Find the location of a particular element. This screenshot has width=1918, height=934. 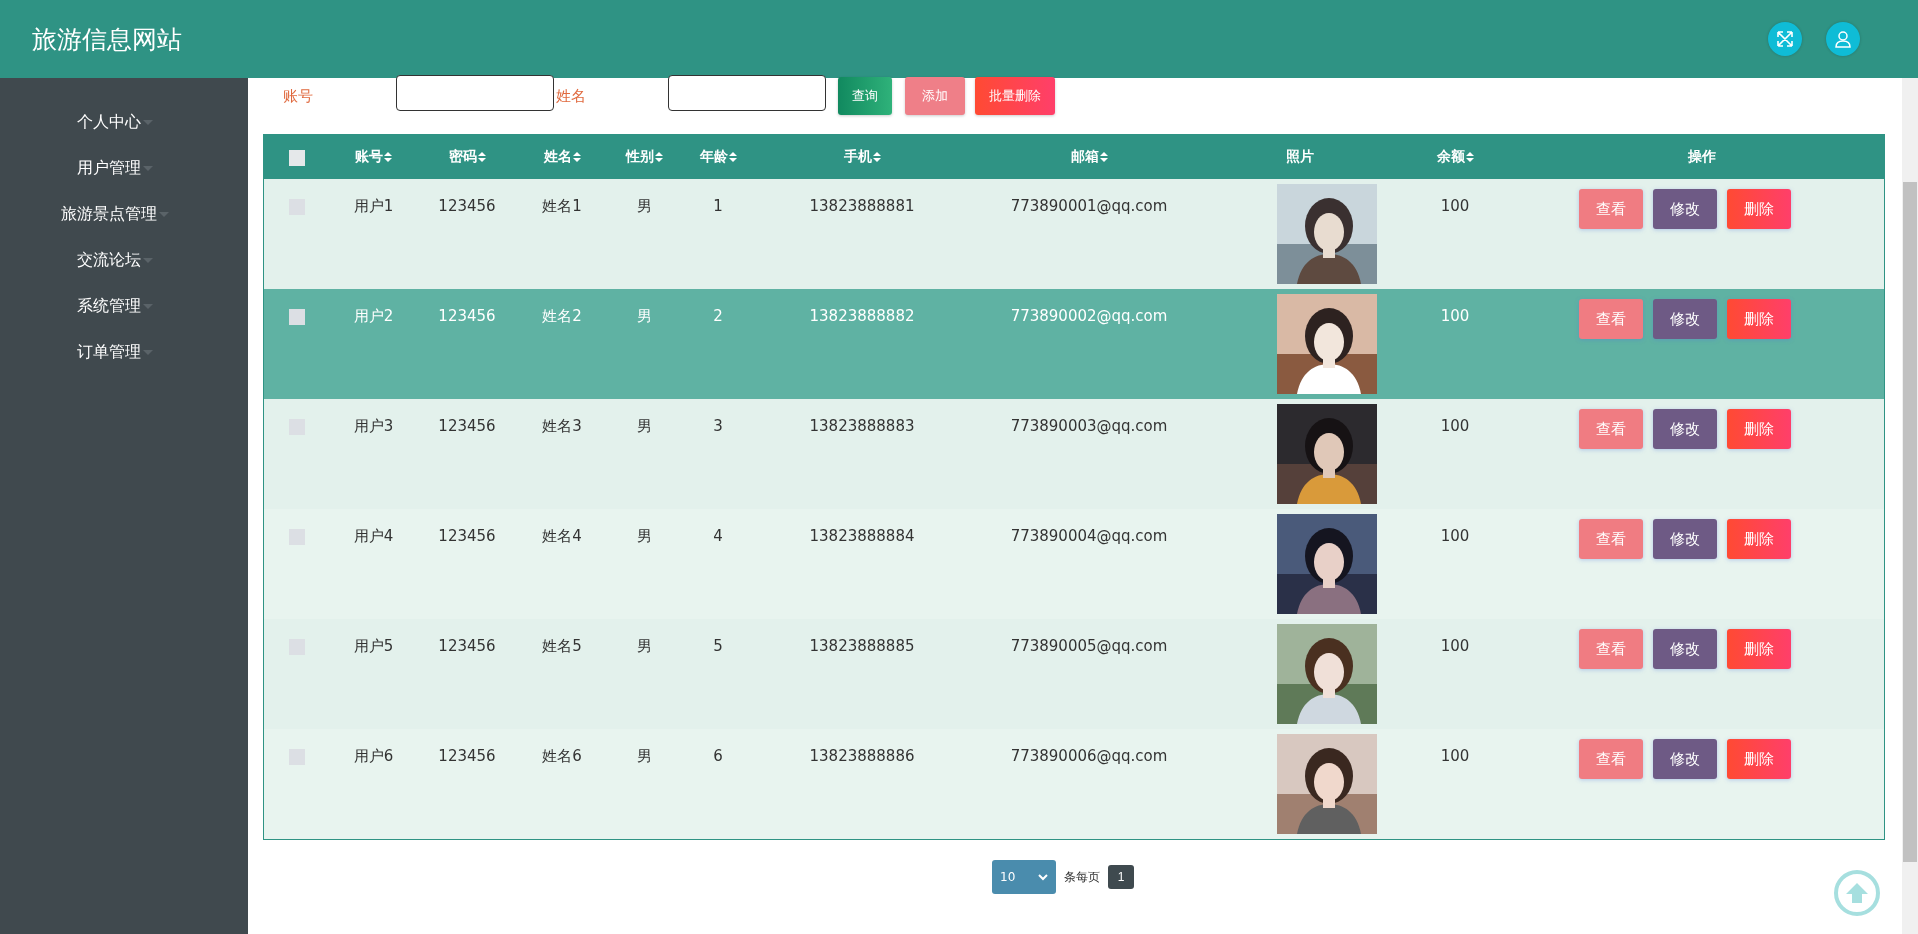

user-button is located at coordinates (1843, 39).